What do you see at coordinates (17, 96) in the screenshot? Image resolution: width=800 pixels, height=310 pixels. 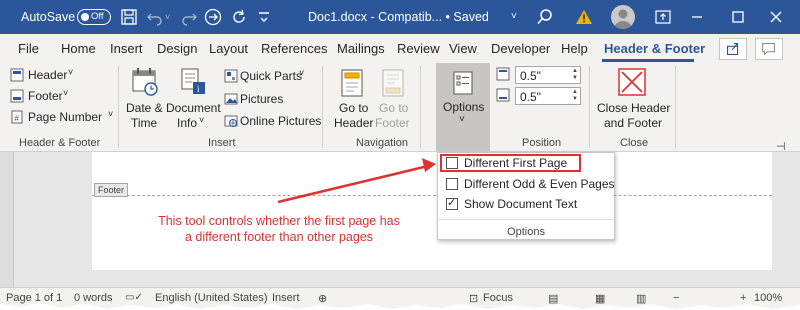 I see `footer-icon` at bounding box center [17, 96].